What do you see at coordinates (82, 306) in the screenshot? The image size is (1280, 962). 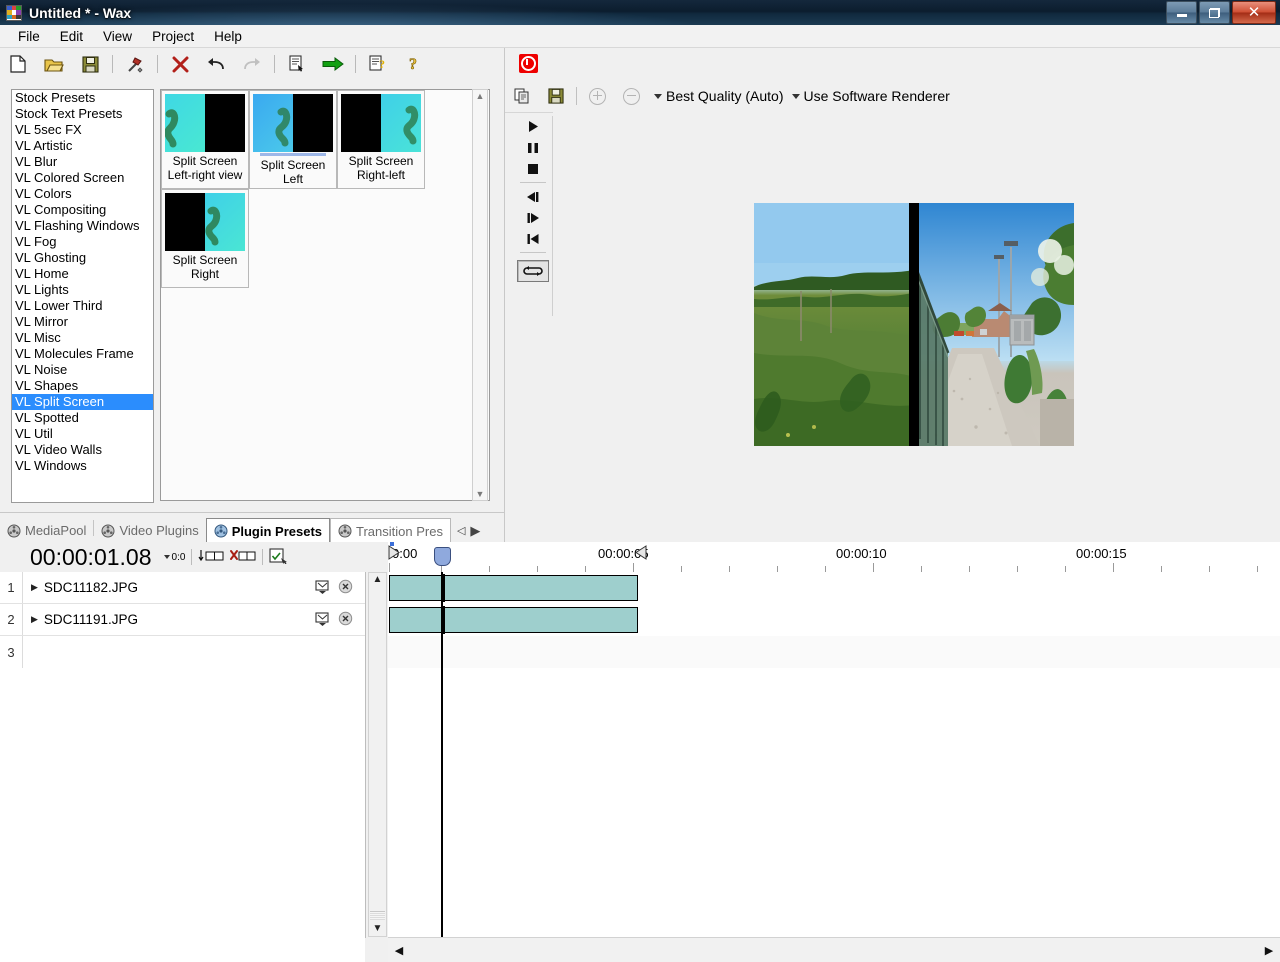 I see `preset-category-item: VL Lower Third` at bounding box center [82, 306].